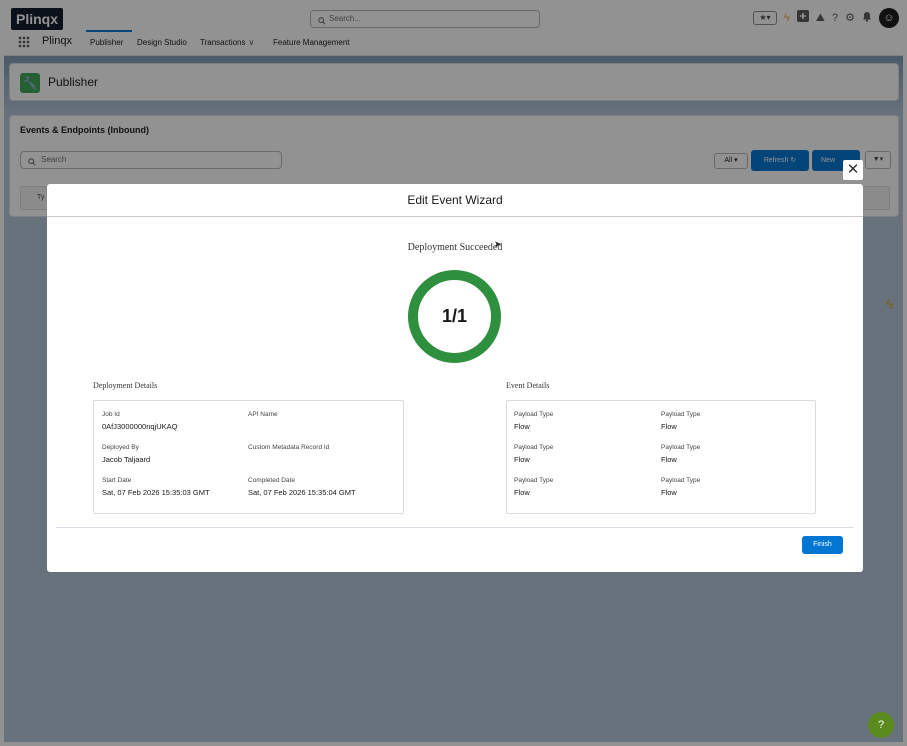 The width and height of the screenshot is (907, 746). I want to click on field-label: Deployed By, so click(120, 447).